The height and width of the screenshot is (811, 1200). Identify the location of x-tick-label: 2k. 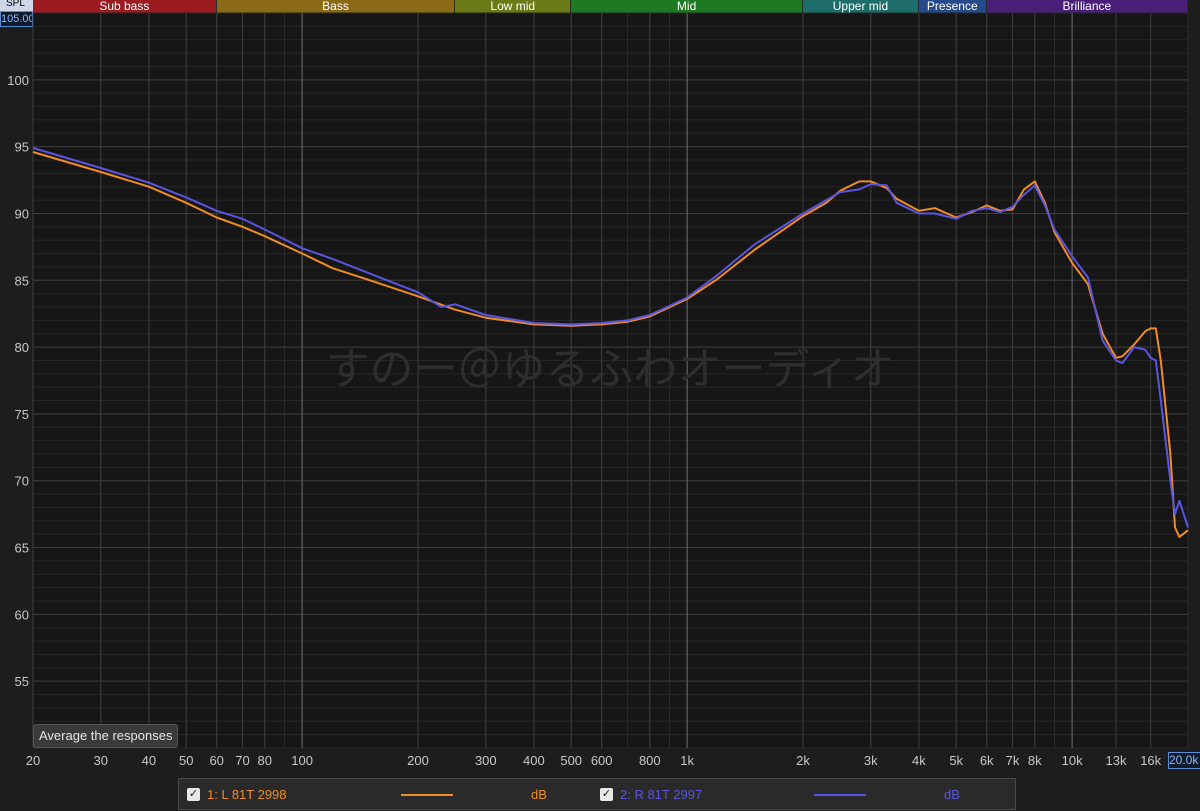
(803, 760).